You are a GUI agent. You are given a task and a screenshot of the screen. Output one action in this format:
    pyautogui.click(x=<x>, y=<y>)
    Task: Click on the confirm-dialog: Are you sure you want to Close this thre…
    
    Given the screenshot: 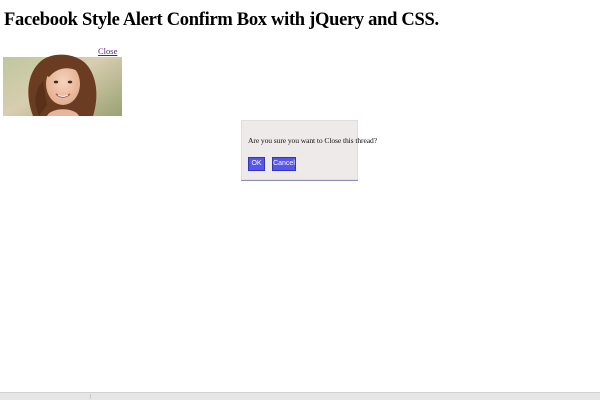 What is the action you would take?
    pyautogui.click(x=309, y=150)
    